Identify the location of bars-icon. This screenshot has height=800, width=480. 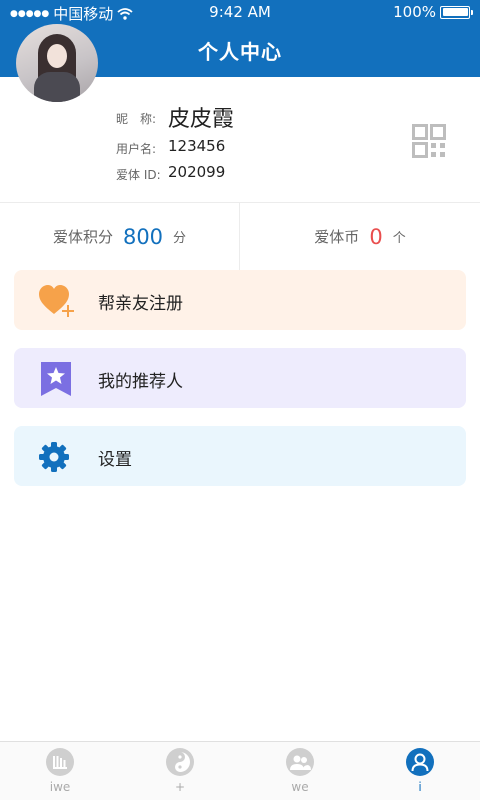
(60, 762).